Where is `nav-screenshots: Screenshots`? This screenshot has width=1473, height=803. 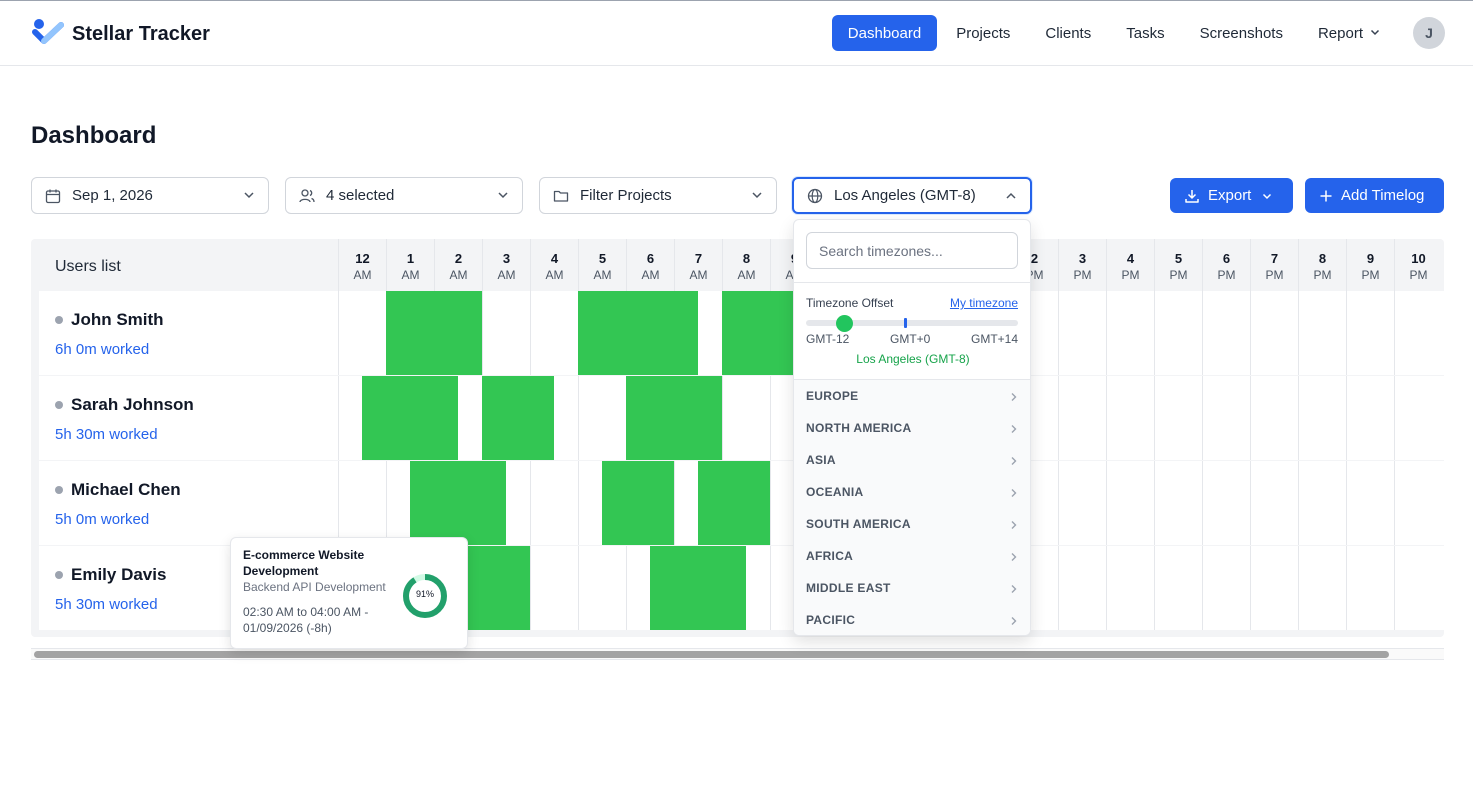 nav-screenshots: Screenshots is located at coordinates (1241, 33).